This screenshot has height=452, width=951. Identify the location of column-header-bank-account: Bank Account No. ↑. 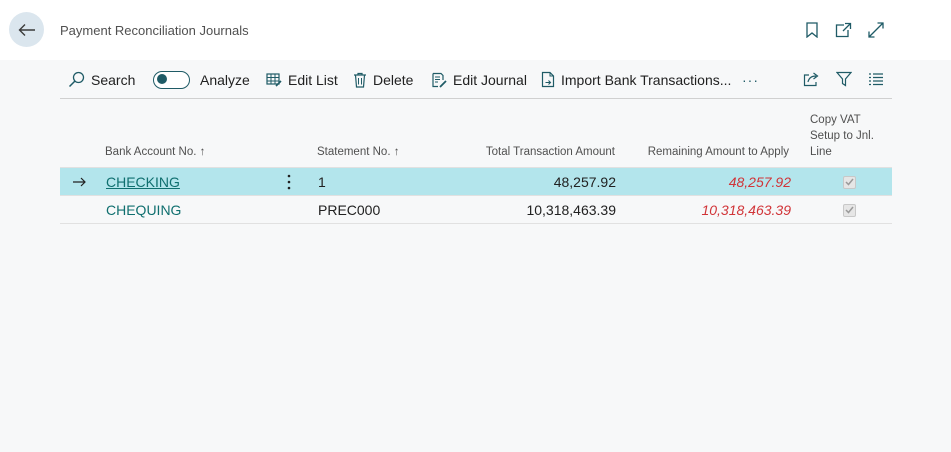
(155, 152).